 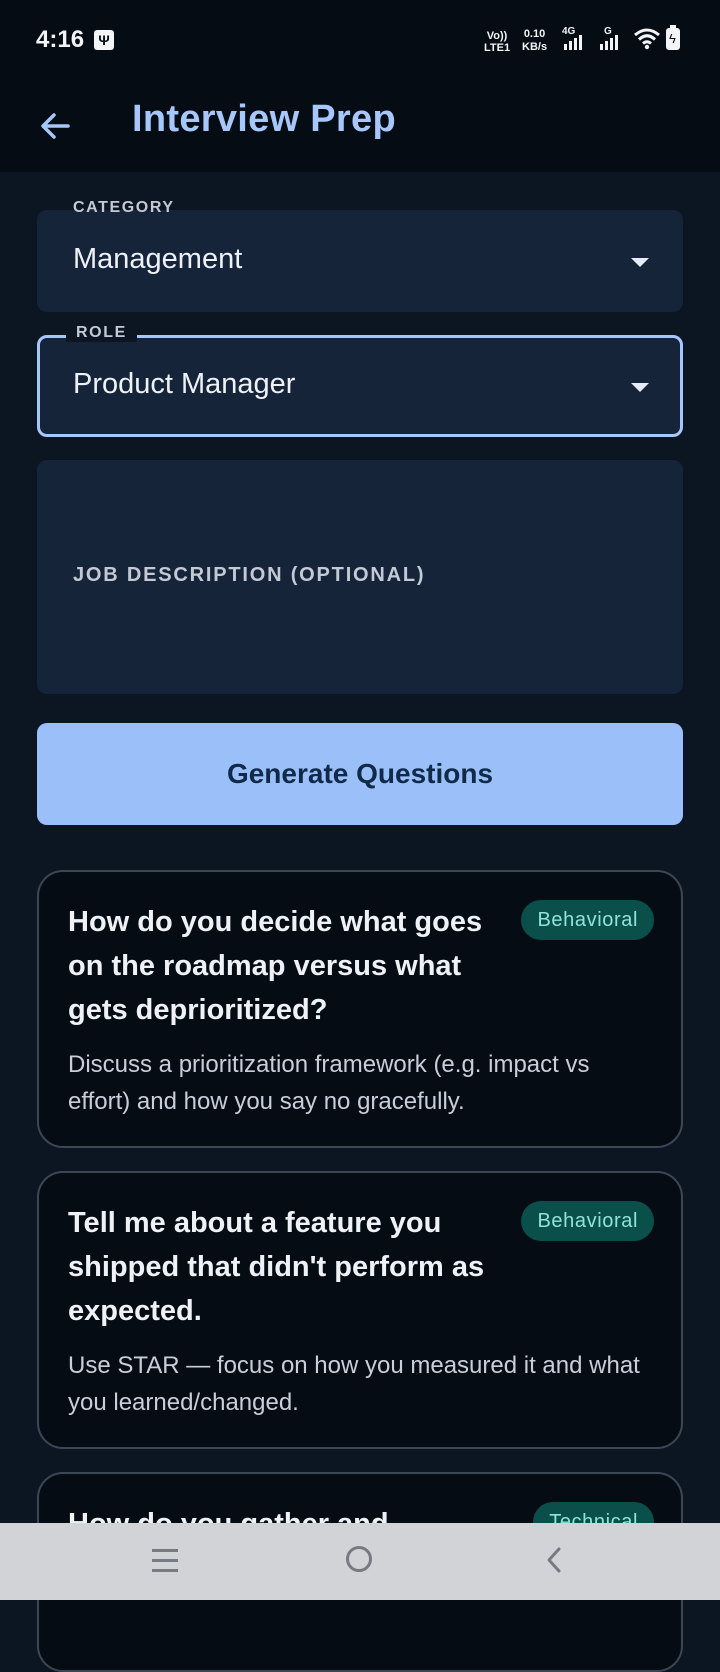 What do you see at coordinates (497, 48) in the screenshot?
I see `lte-label: LTE1` at bounding box center [497, 48].